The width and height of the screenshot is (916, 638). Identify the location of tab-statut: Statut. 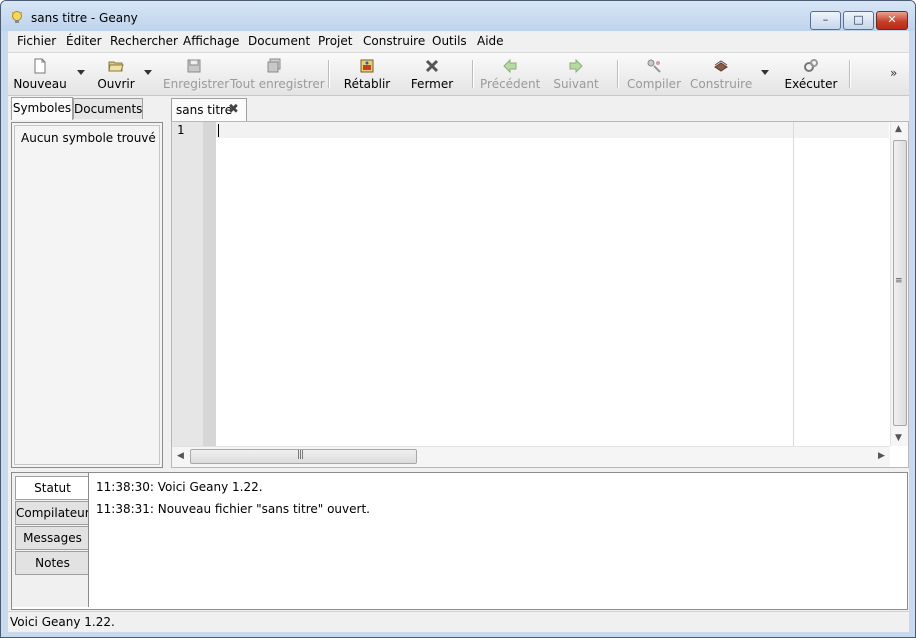
(52, 488).